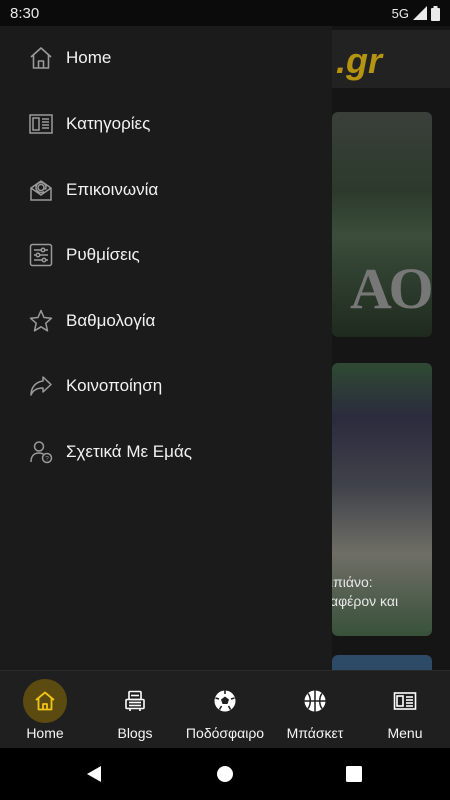 Image resolution: width=450 pixels, height=800 pixels. I want to click on active-indicator, so click(45, 701).